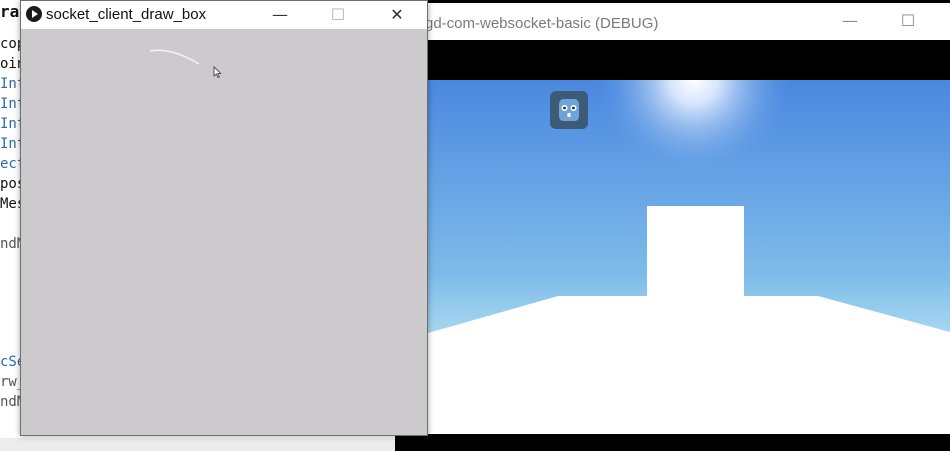  I want to click on close-icon: ✕, so click(397, 14).